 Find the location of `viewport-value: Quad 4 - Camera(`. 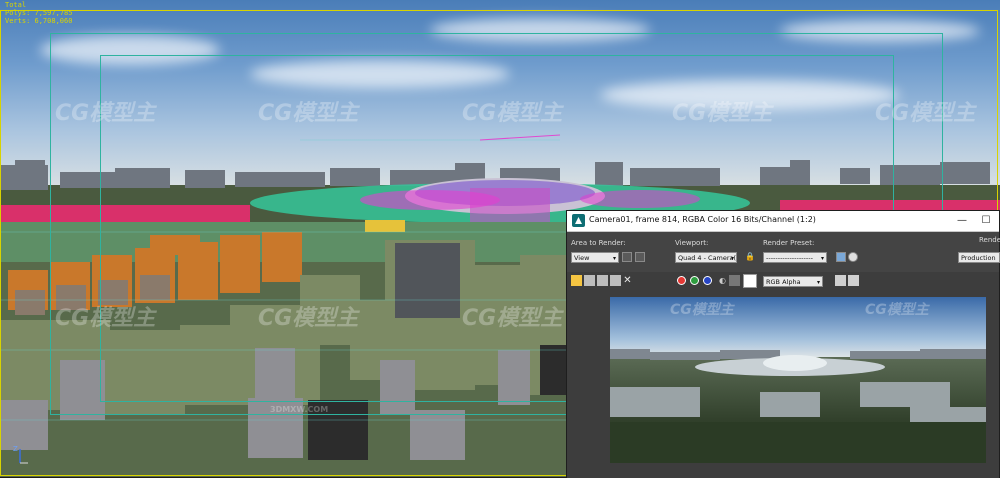

viewport-value: Quad 4 - Camera( is located at coordinates (707, 258).